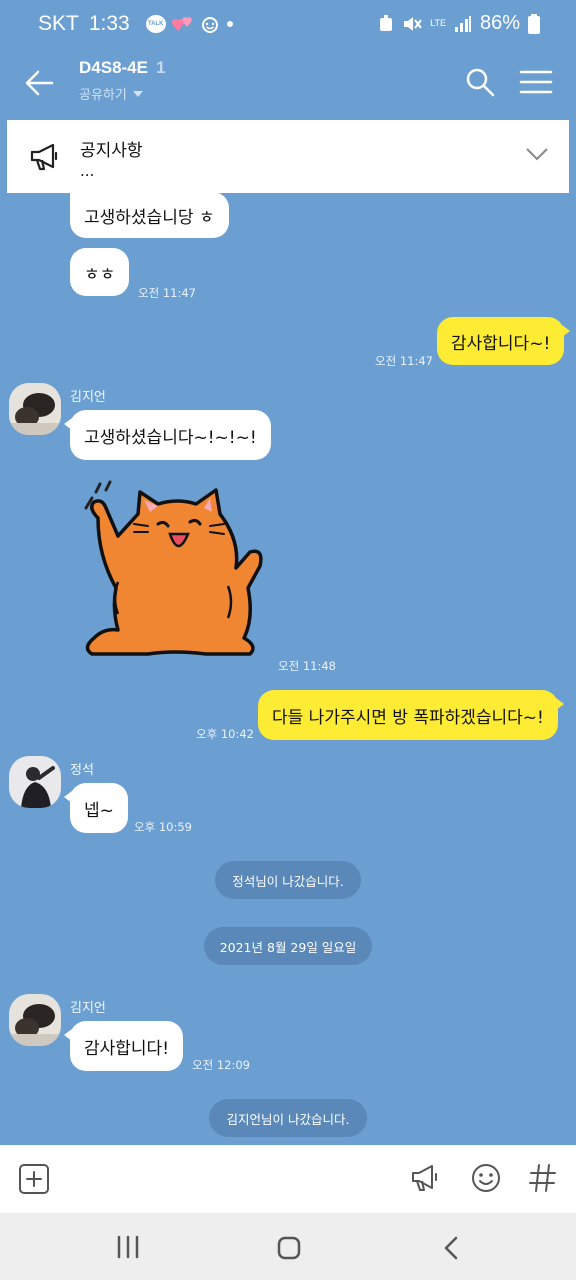 The width and height of the screenshot is (576, 1280). I want to click on share-dropdown: 공유하기, so click(111, 93).